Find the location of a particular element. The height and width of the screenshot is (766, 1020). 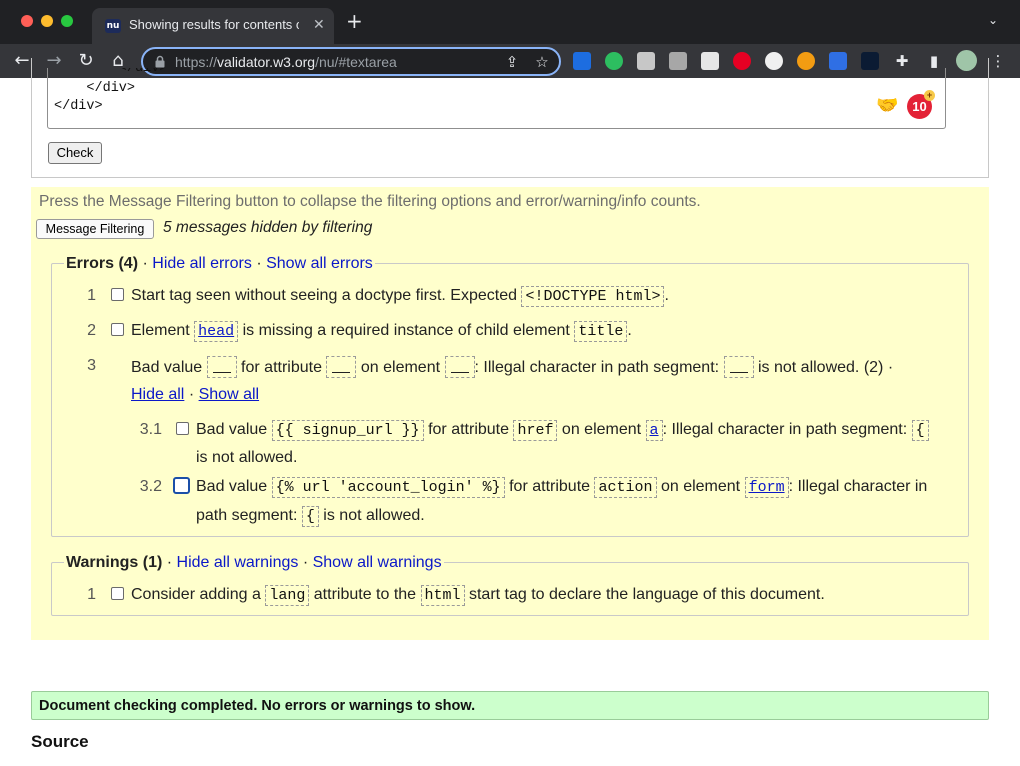

warning-number: 1 is located at coordinates (91, 594).